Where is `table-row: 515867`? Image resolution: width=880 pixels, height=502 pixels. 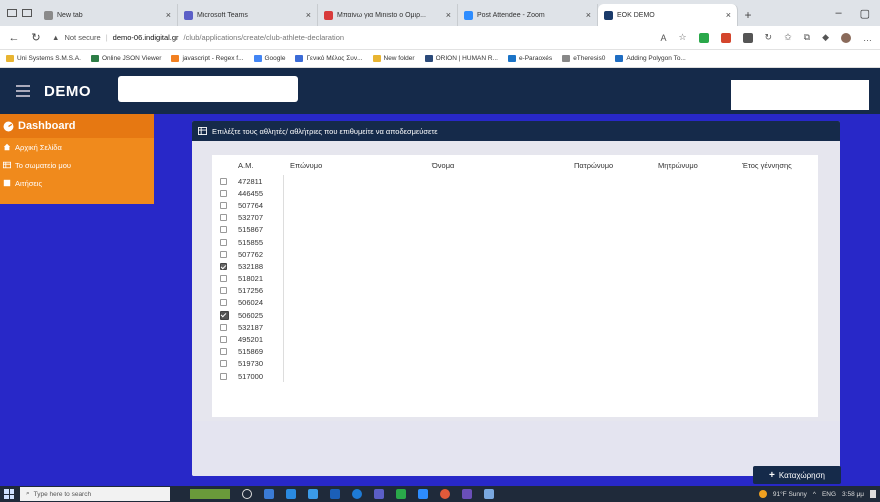
table-row: 515867 is located at coordinates (515, 229).